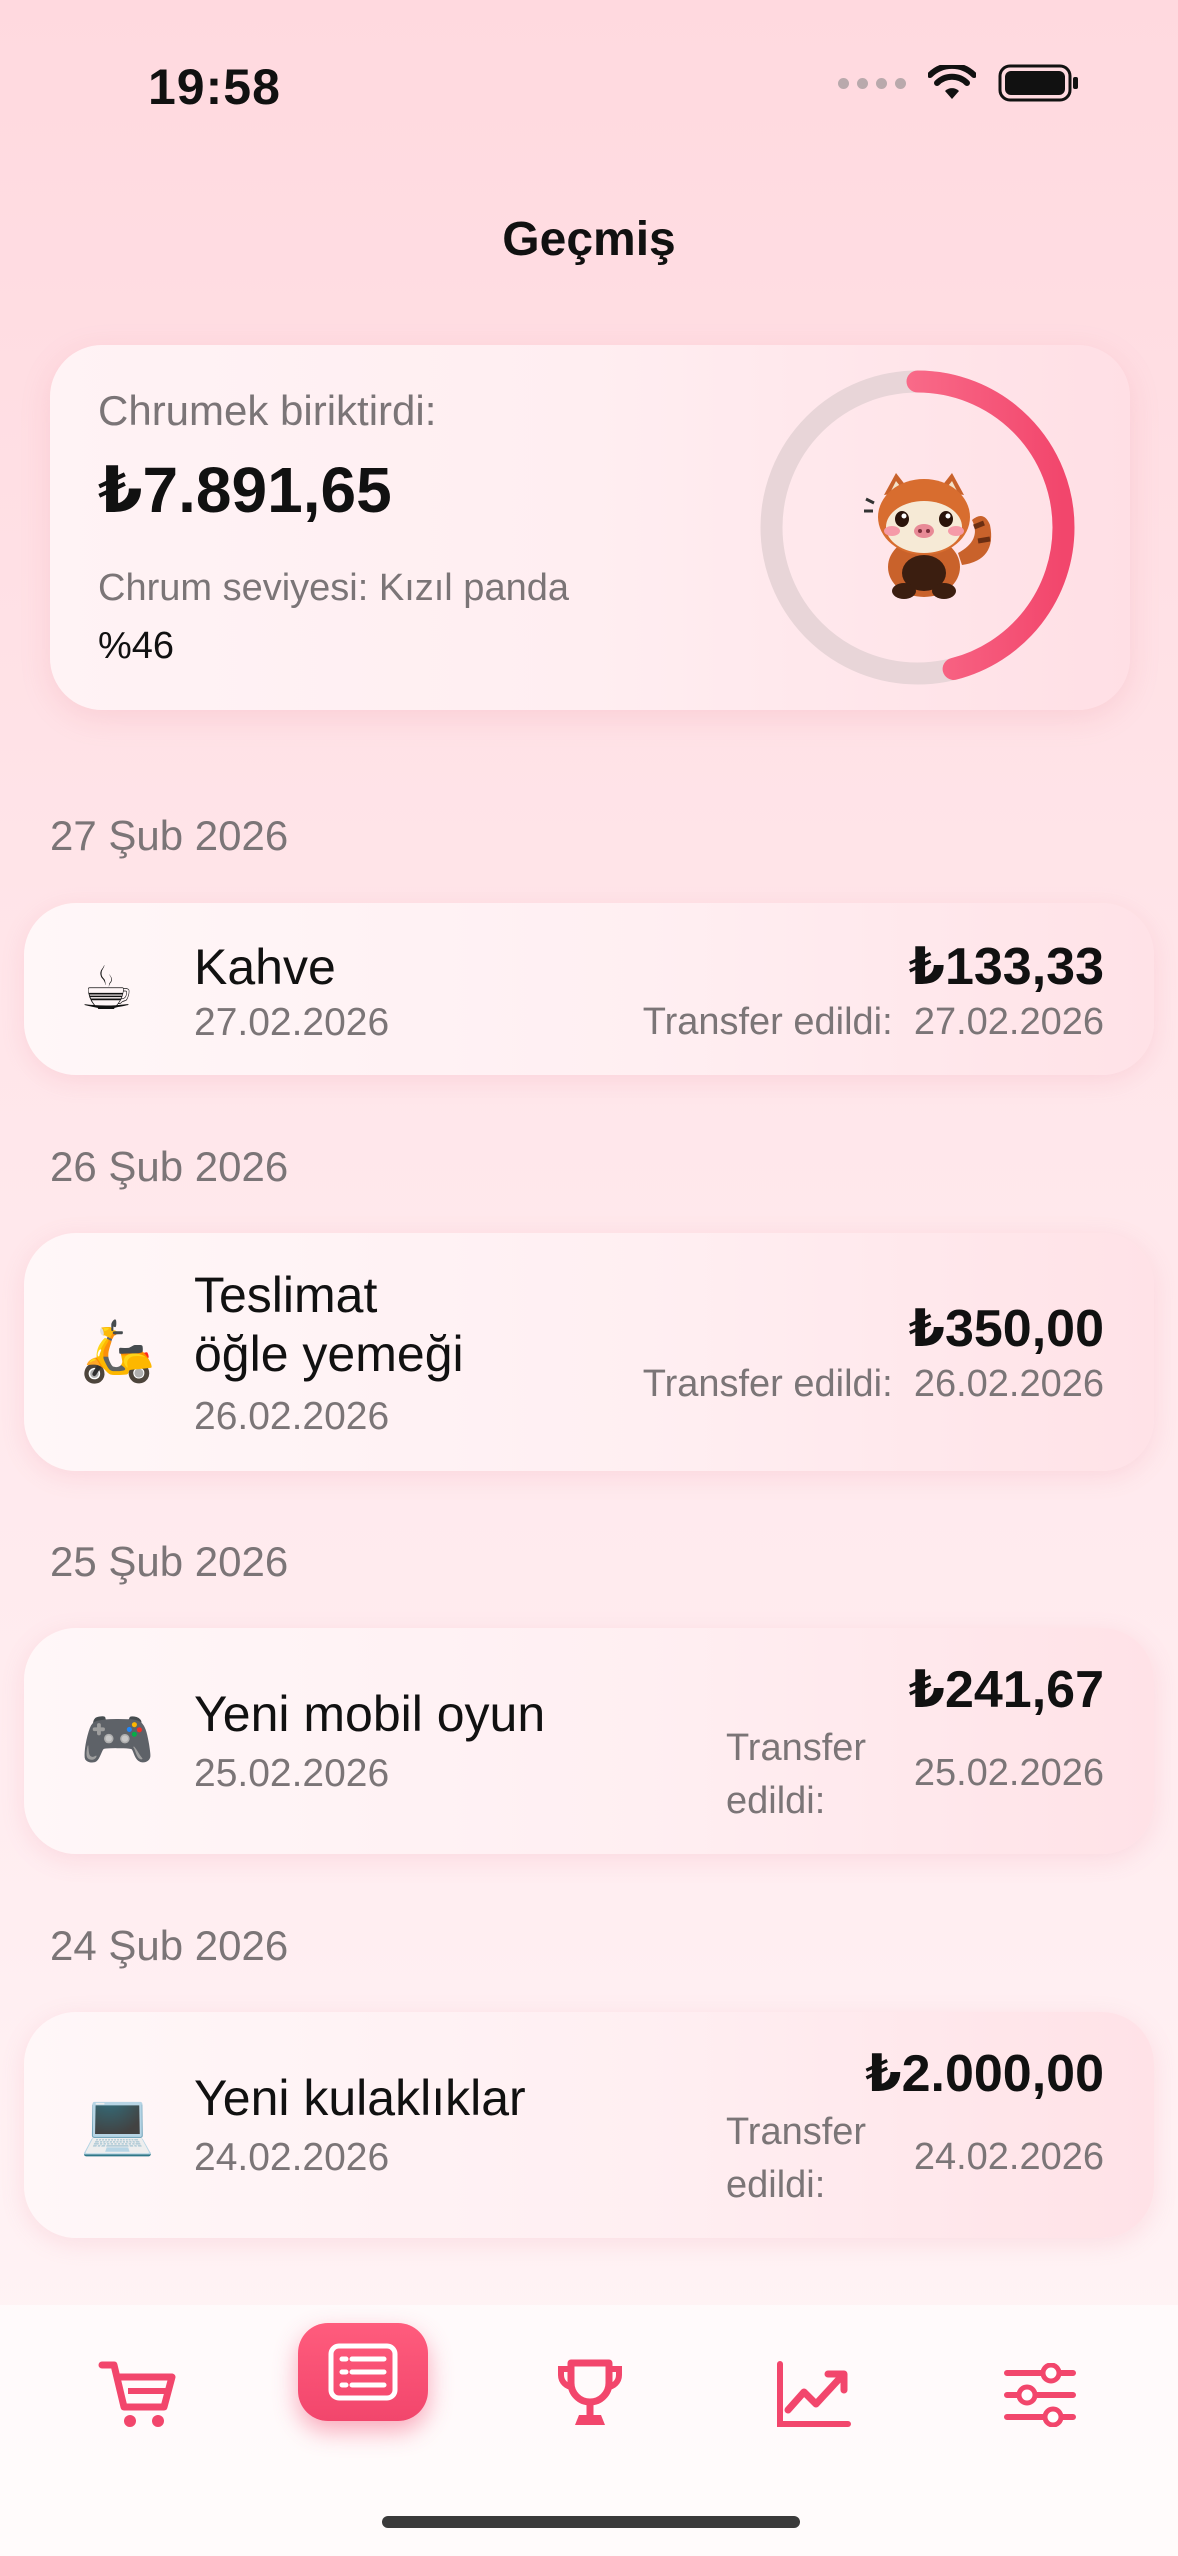 The height and width of the screenshot is (2556, 1178). What do you see at coordinates (952, 82) in the screenshot?
I see `wifi-icon` at bounding box center [952, 82].